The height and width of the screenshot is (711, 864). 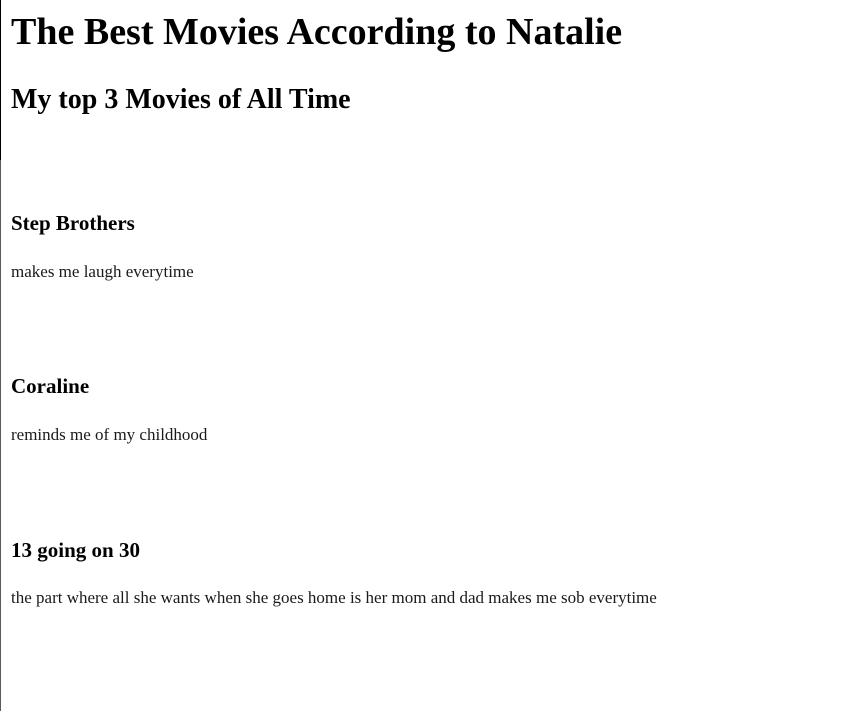 What do you see at coordinates (317, 32) in the screenshot?
I see `page-title: The Best Movies According to Natalie` at bounding box center [317, 32].